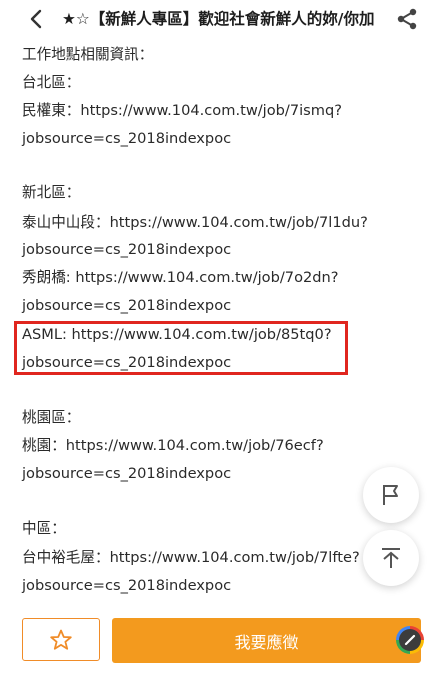 This screenshot has height=675, width=441. What do you see at coordinates (191, 557) in the screenshot?
I see `text-line: 台中裕毛屋：https://www.104.com.tw/job/7lfte?` at bounding box center [191, 557].